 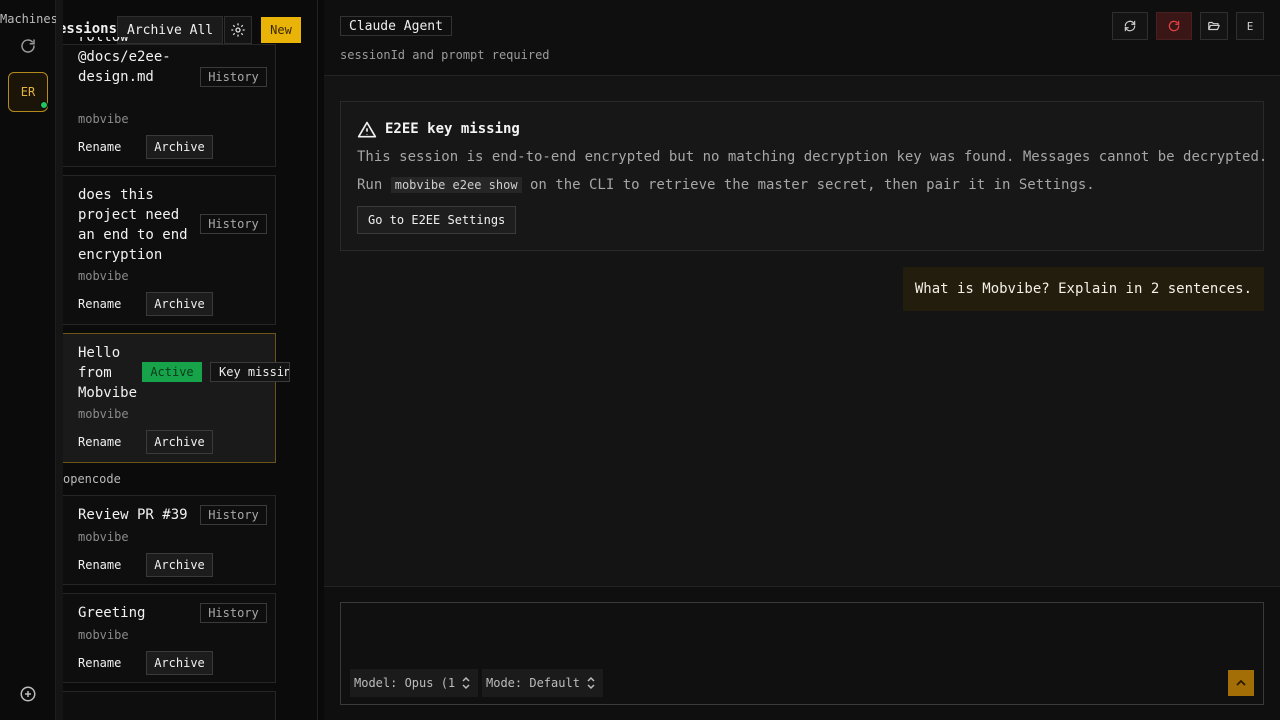 I want to click on key-missing-badge: Key missing, so click(x=250, y=372).